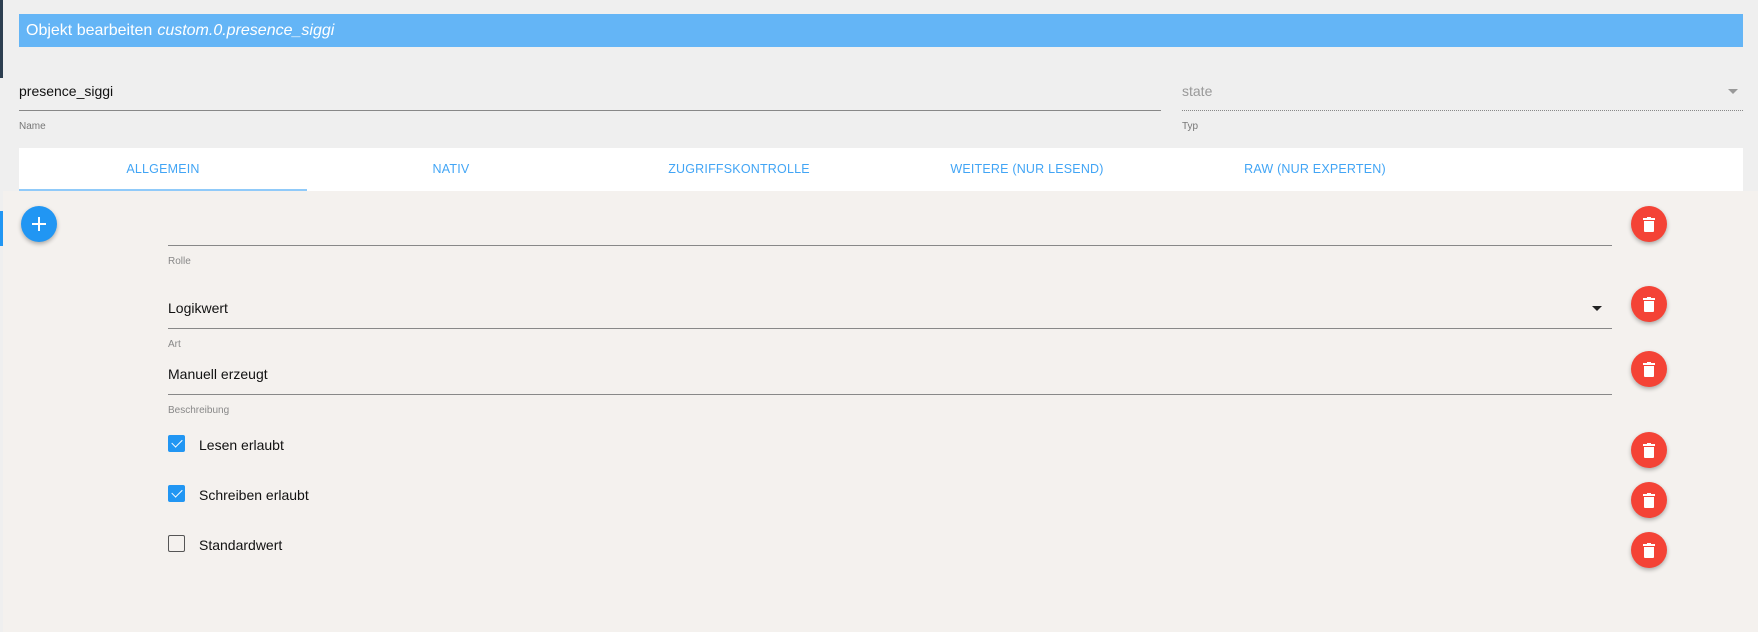 The width and height of the screenshot is (1758, 632). What do you see at coordinates (890, 324) in the screenshot?
I see `art-select: Logikwert Art` at bounding box center [890, 324].